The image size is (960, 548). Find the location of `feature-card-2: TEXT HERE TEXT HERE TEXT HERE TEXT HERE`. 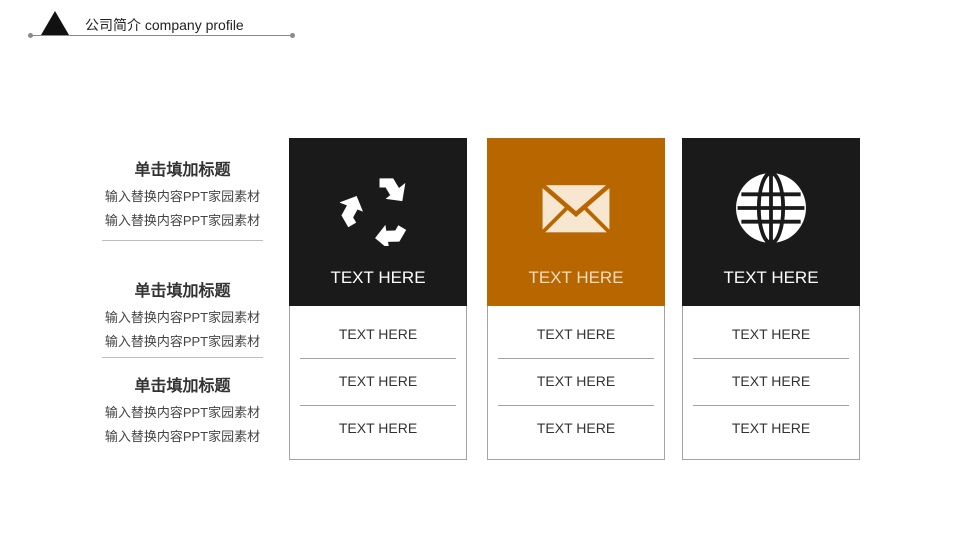

feature-card-2: TEXT HERE TEXT HERE TEXT HERE TEXT HERE is located at coordinates (576, 299).